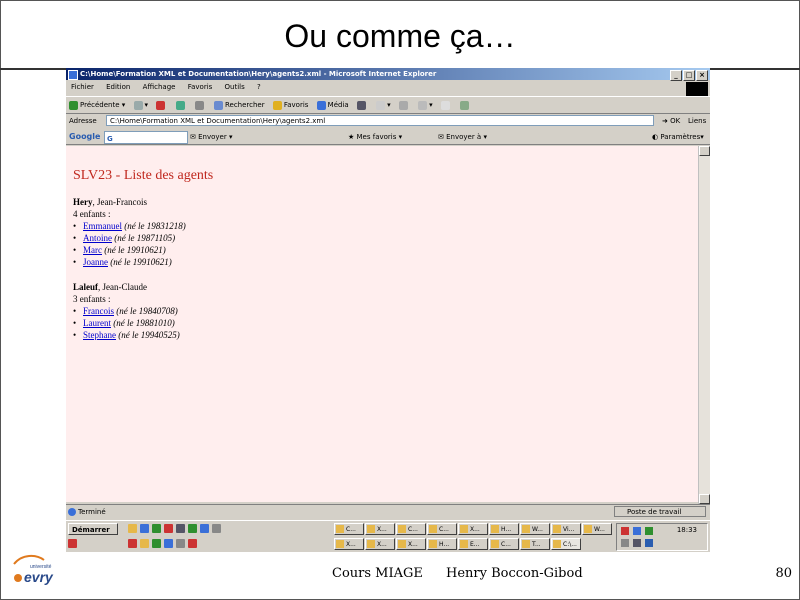  I want to click on minimize-button: _, so click(676, 75).